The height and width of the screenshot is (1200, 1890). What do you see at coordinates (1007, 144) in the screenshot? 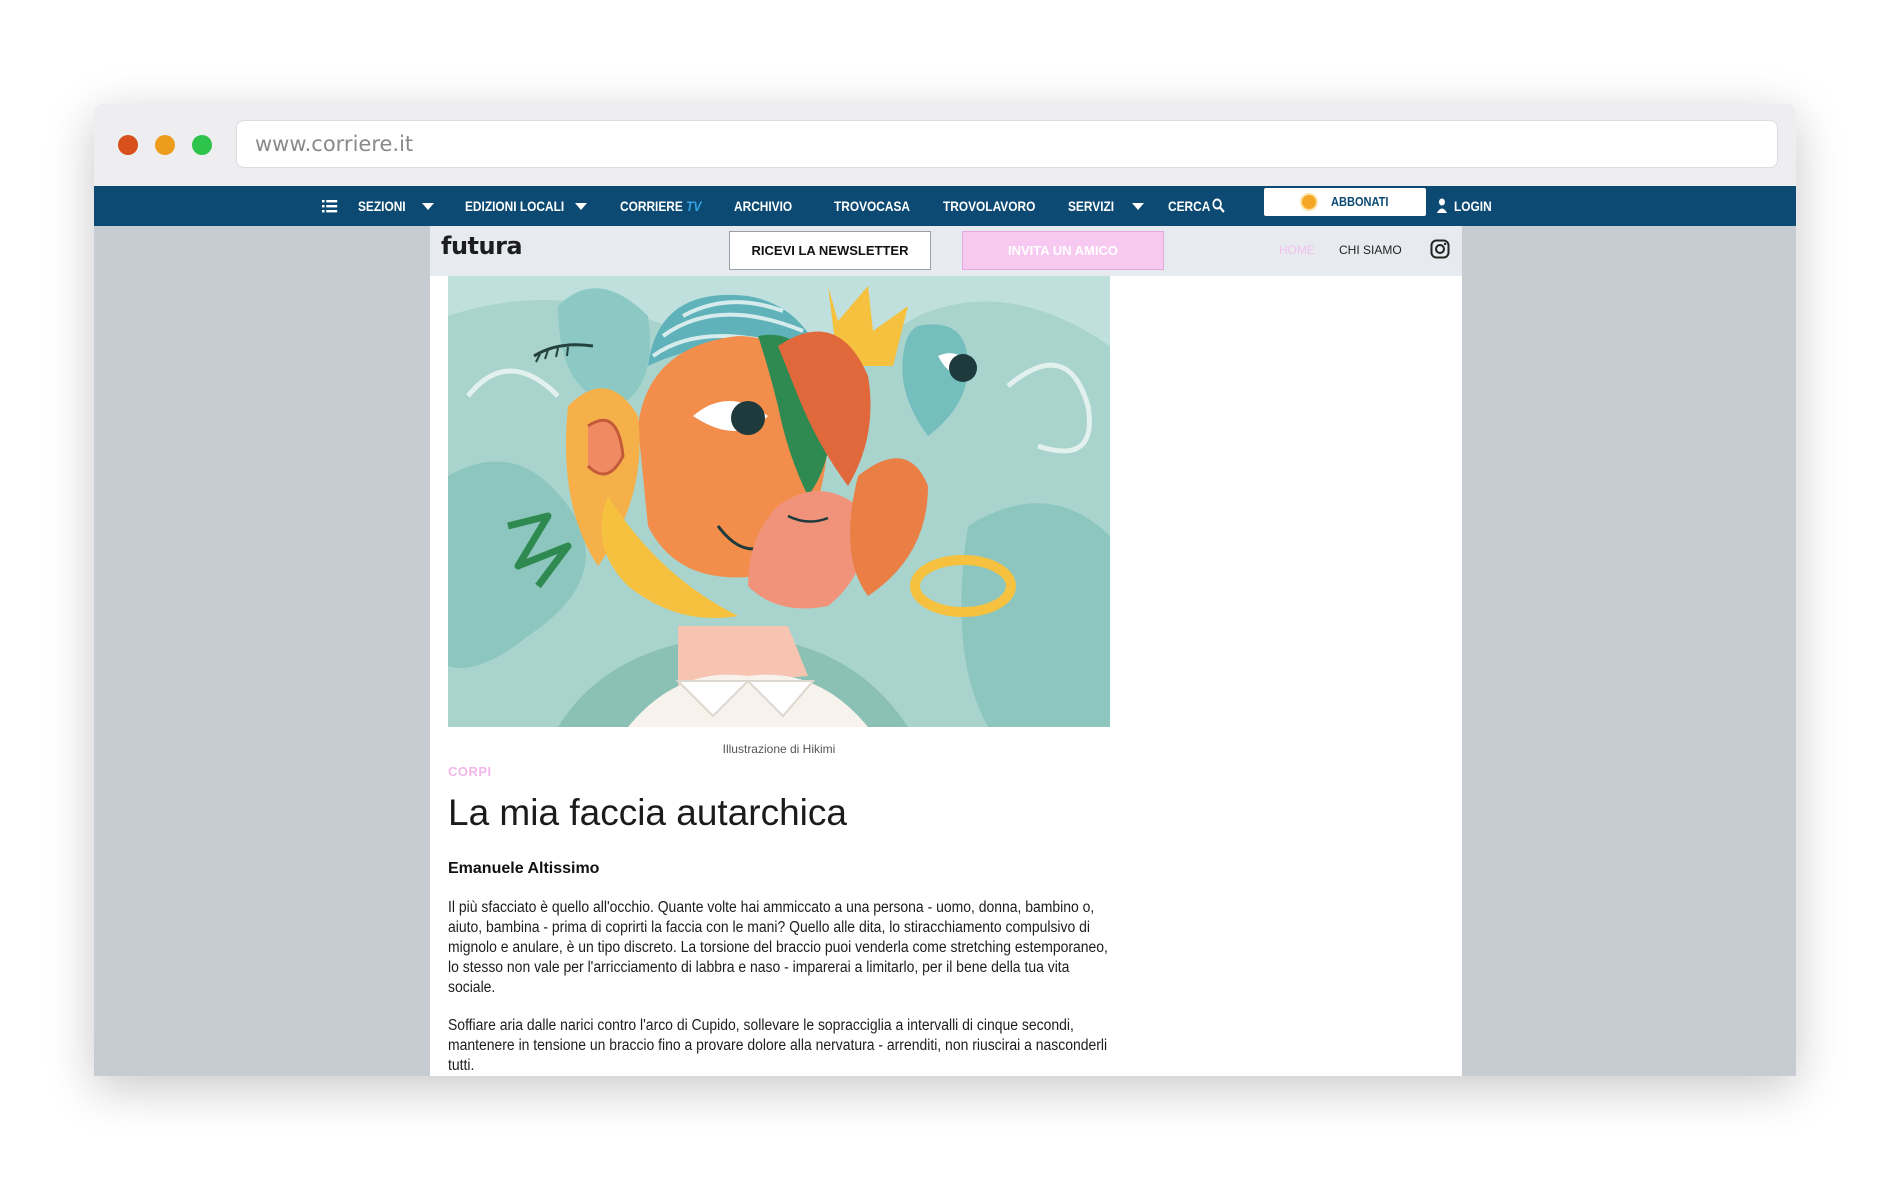
I see `address-bar: www.corriere.it` at bounding box center [1007, 144].